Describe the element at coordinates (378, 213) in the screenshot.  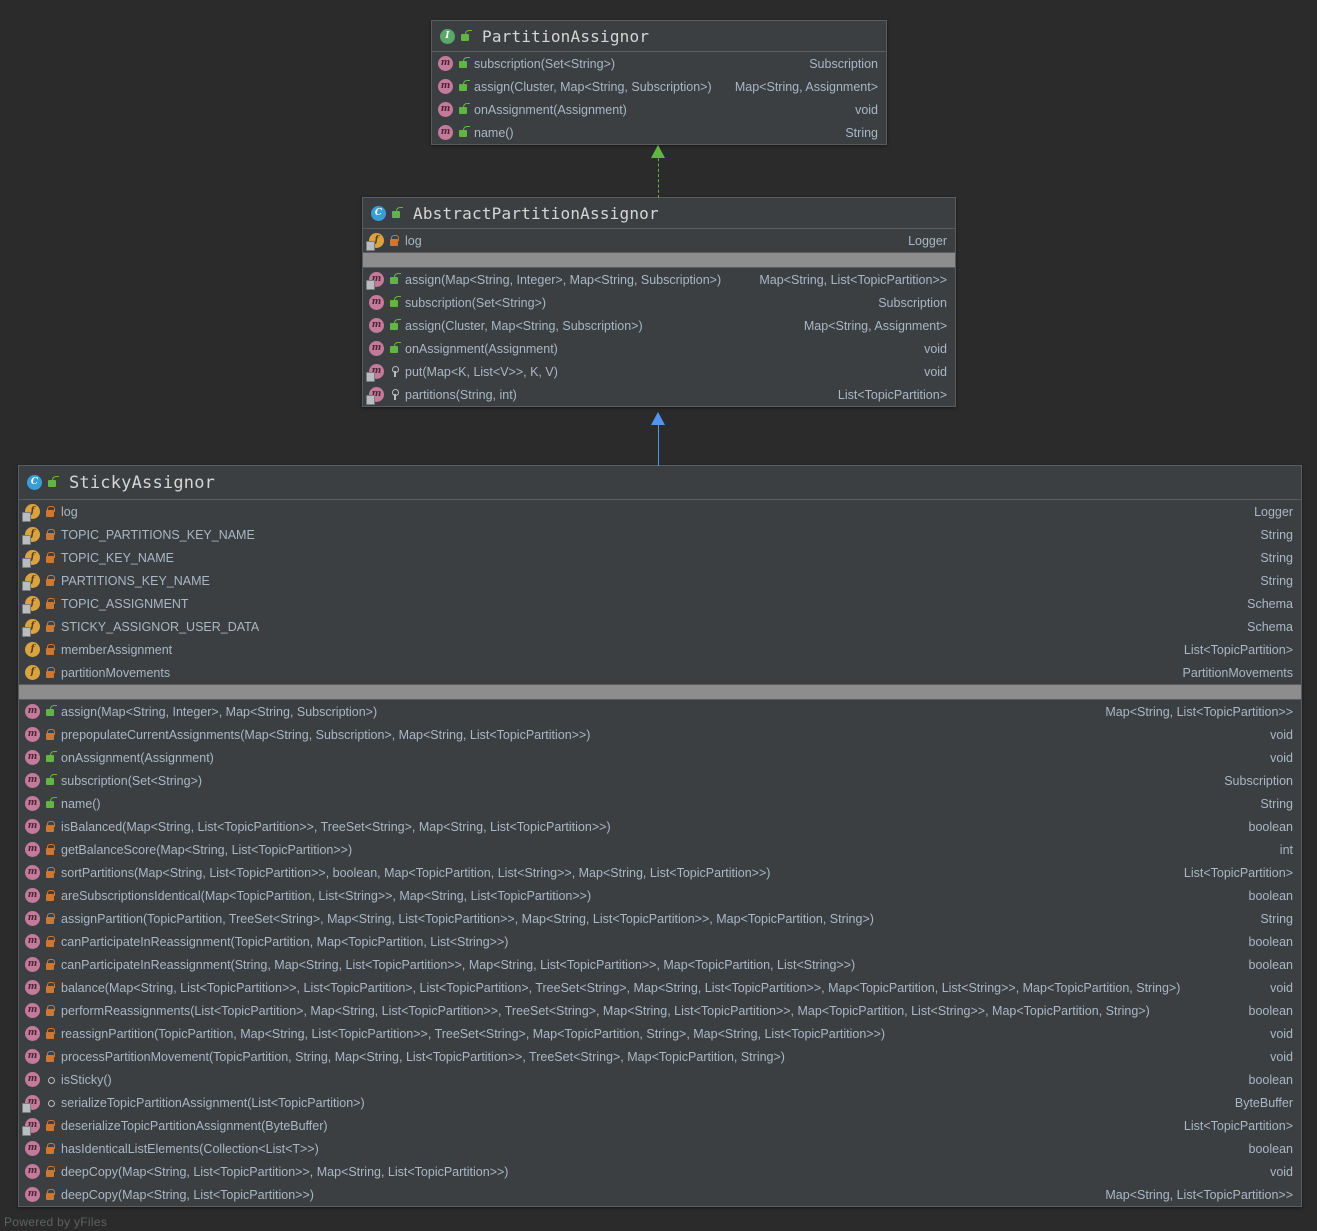
I see `class-icon: C` at that location.